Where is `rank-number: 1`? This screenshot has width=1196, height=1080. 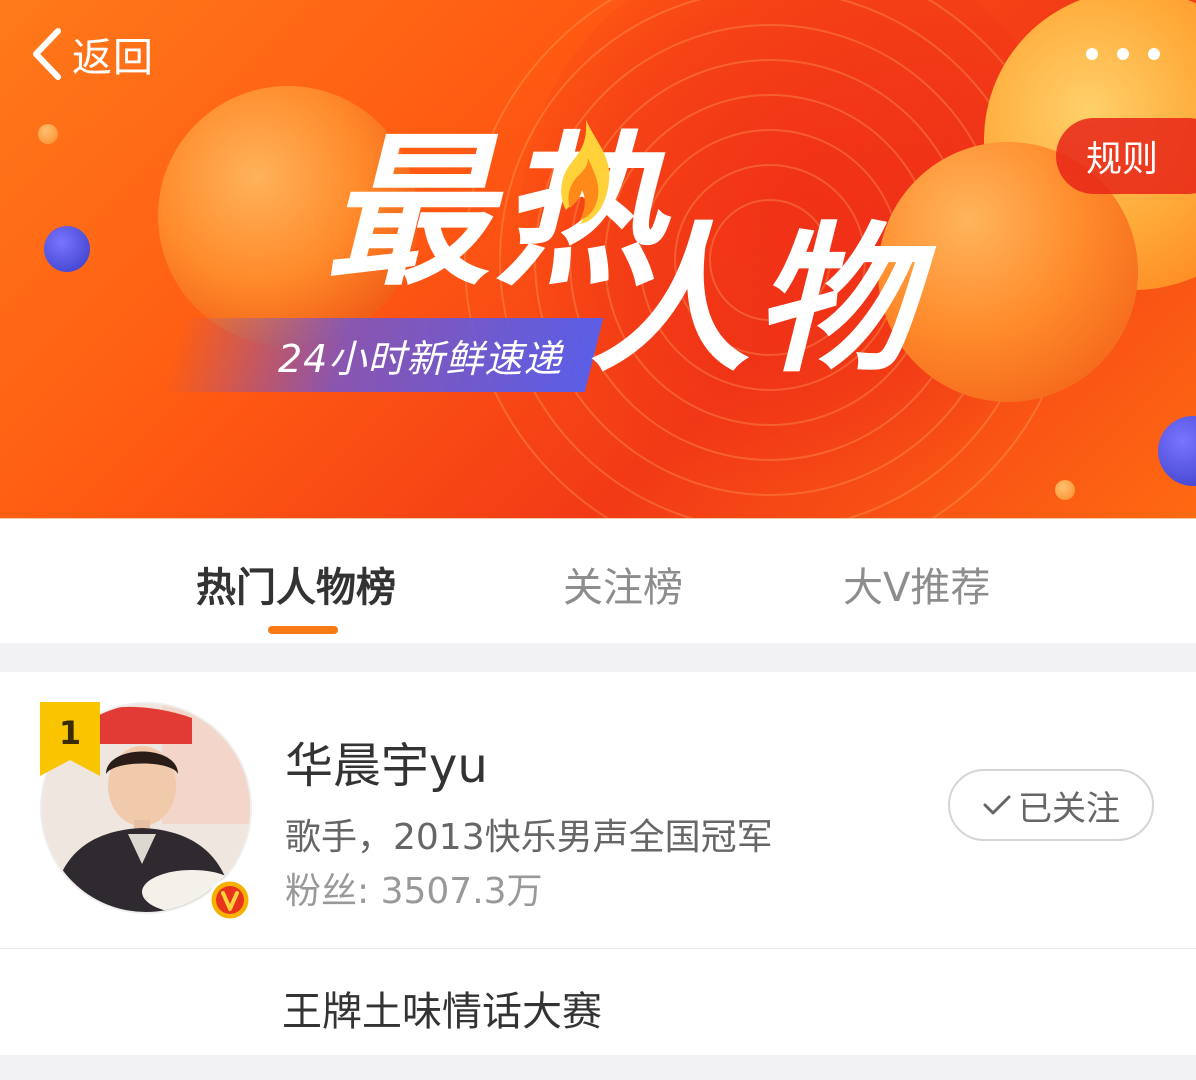
rank-number: 1 is located at coordinates (70, 733).